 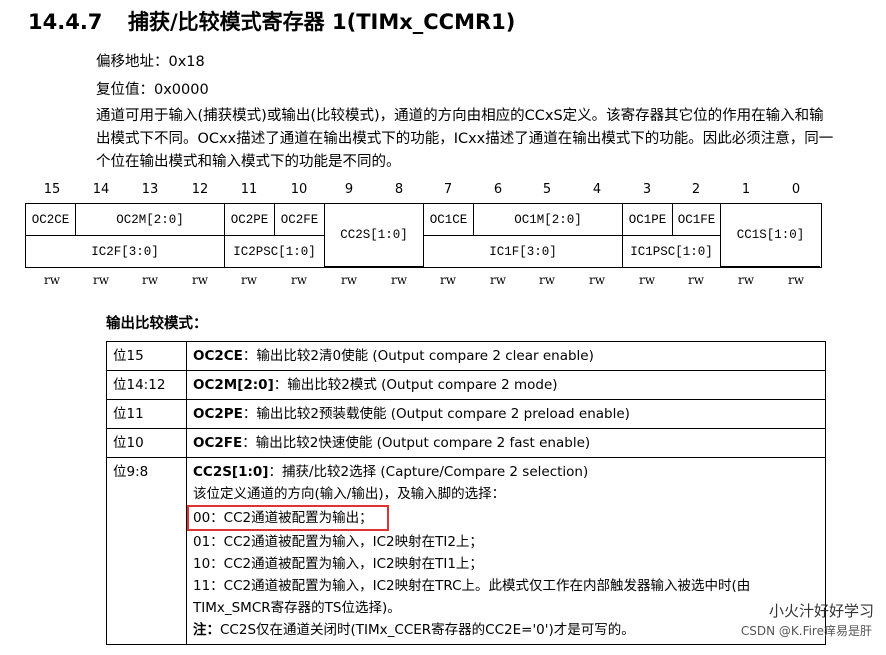 I want to click on field-oc2m: OC2M[2:0], so click(x=150, y=220).